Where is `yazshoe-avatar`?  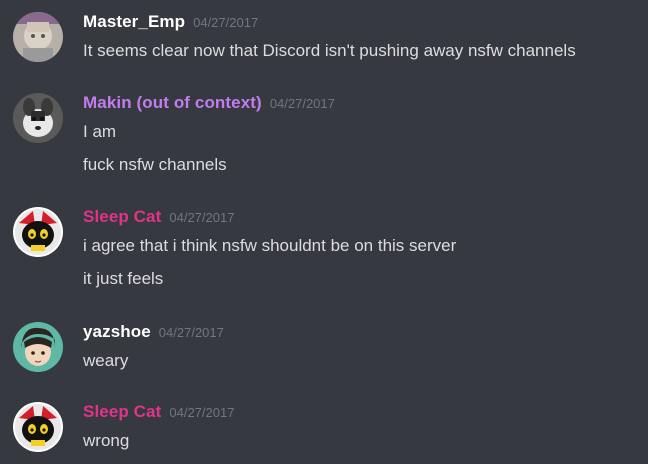 yazshoe-avatar is located at coordinates (38, 347).